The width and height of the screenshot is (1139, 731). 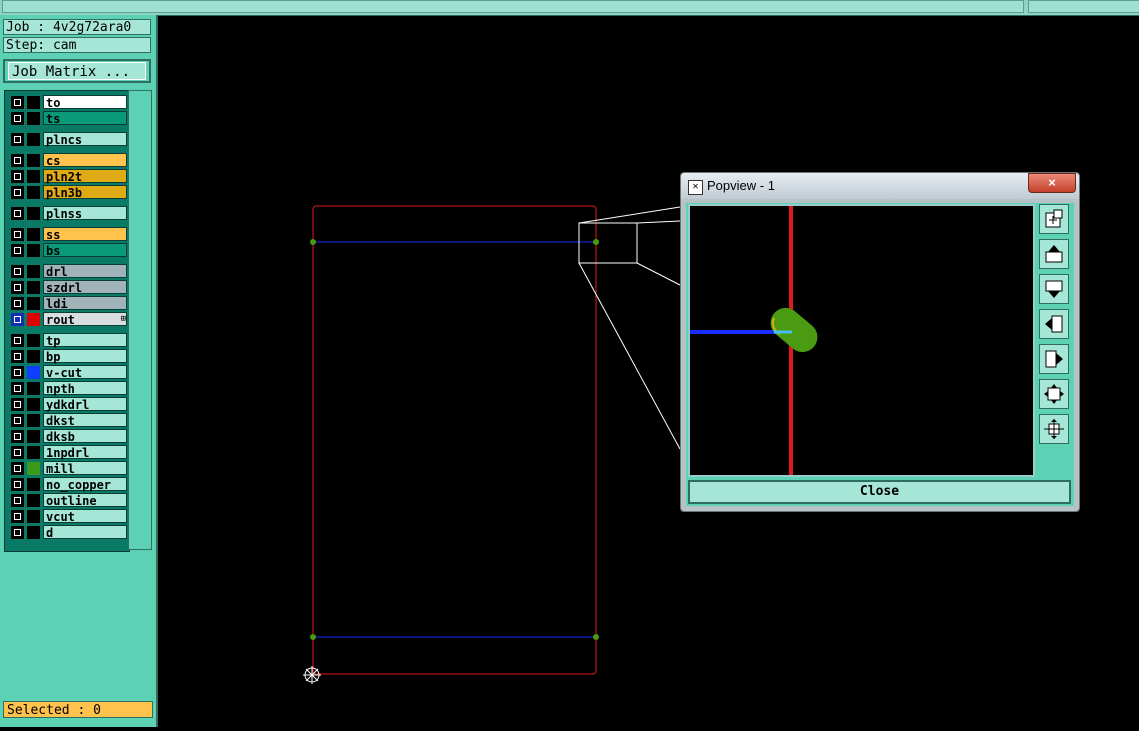 What do you see at coordinates (68, 420) in the screenshot?
I see `layer-row: dkst` at bounding box center [68, 420].